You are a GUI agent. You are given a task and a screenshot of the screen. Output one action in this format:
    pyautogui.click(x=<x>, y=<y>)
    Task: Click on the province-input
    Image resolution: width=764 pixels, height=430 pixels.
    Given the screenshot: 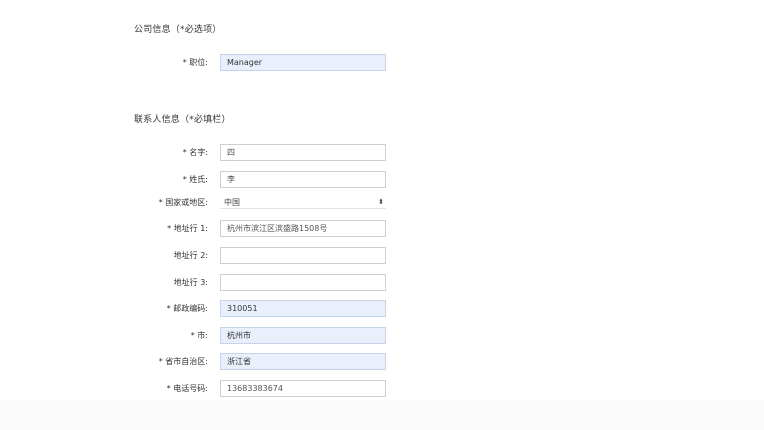 What is the action you would take?
    pyautogui.click(x=303, y=361)
    